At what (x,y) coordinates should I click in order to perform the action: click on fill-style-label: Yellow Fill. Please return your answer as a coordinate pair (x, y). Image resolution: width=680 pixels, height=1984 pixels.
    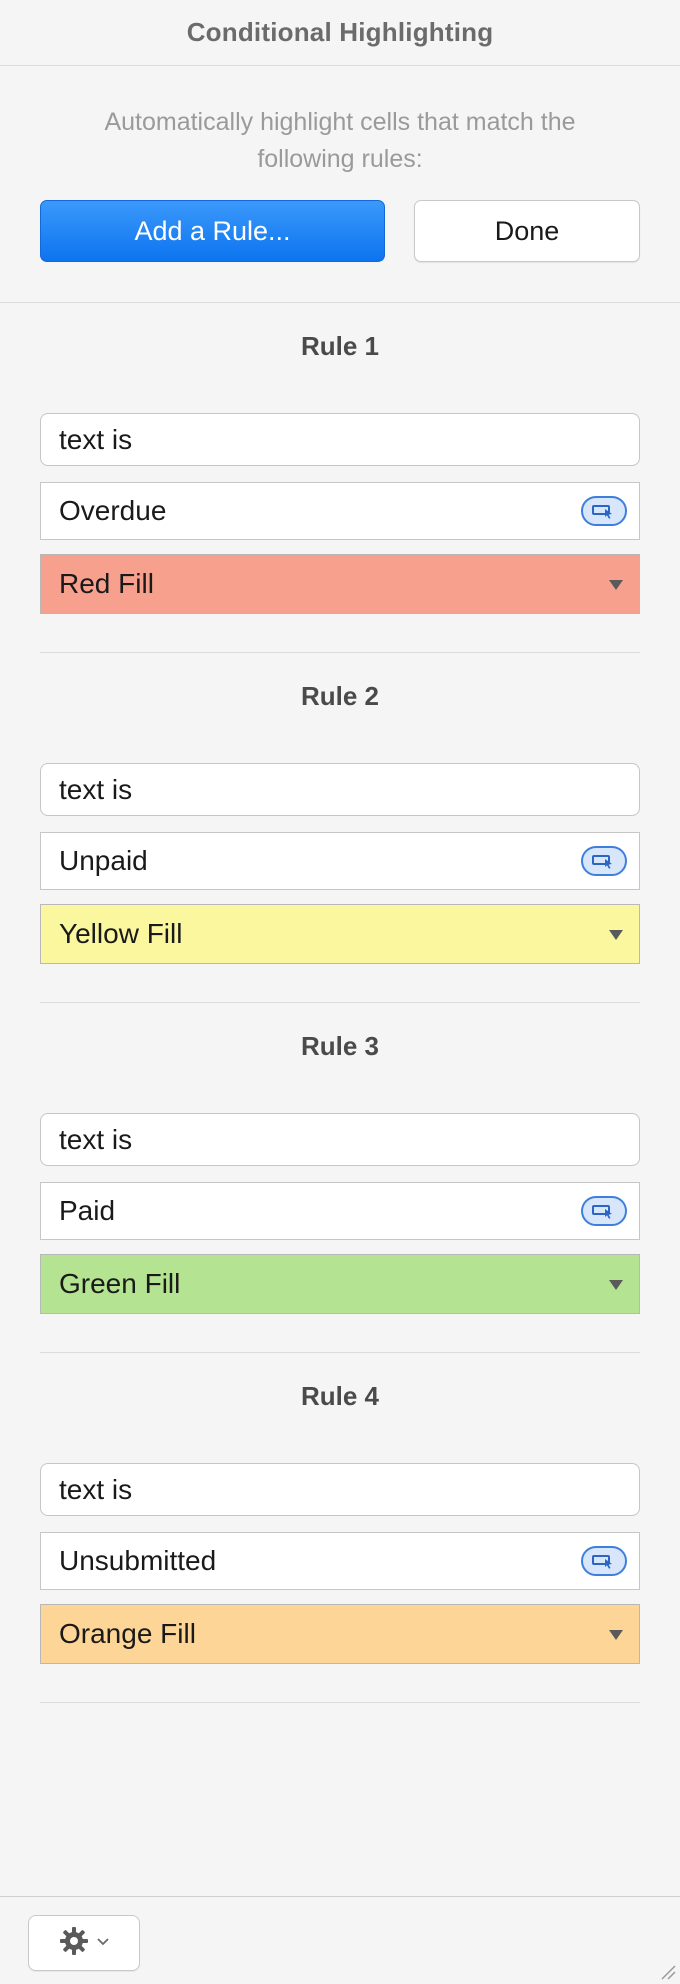
    Looking at the image, I should click on (121, 933).